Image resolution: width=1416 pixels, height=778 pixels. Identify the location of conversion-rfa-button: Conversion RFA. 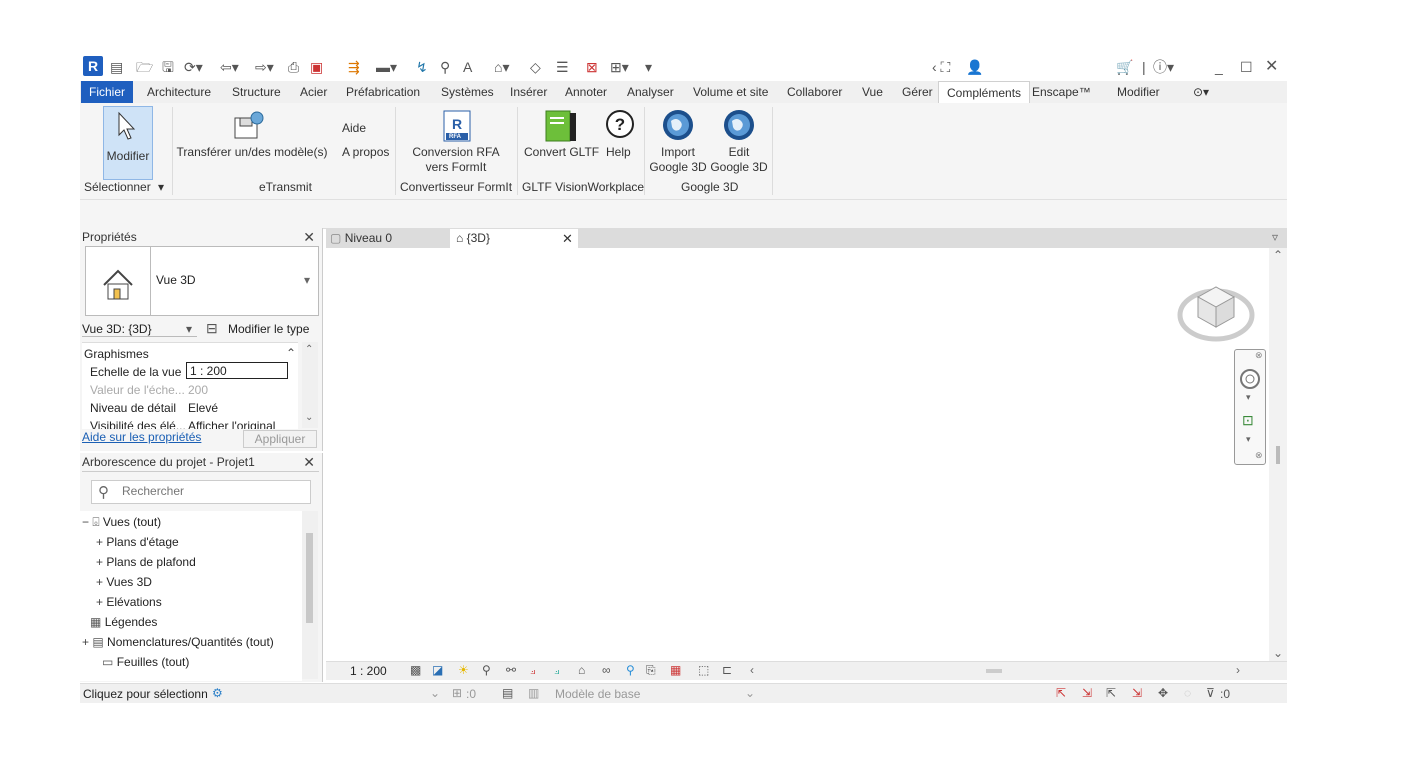
(456, 152).